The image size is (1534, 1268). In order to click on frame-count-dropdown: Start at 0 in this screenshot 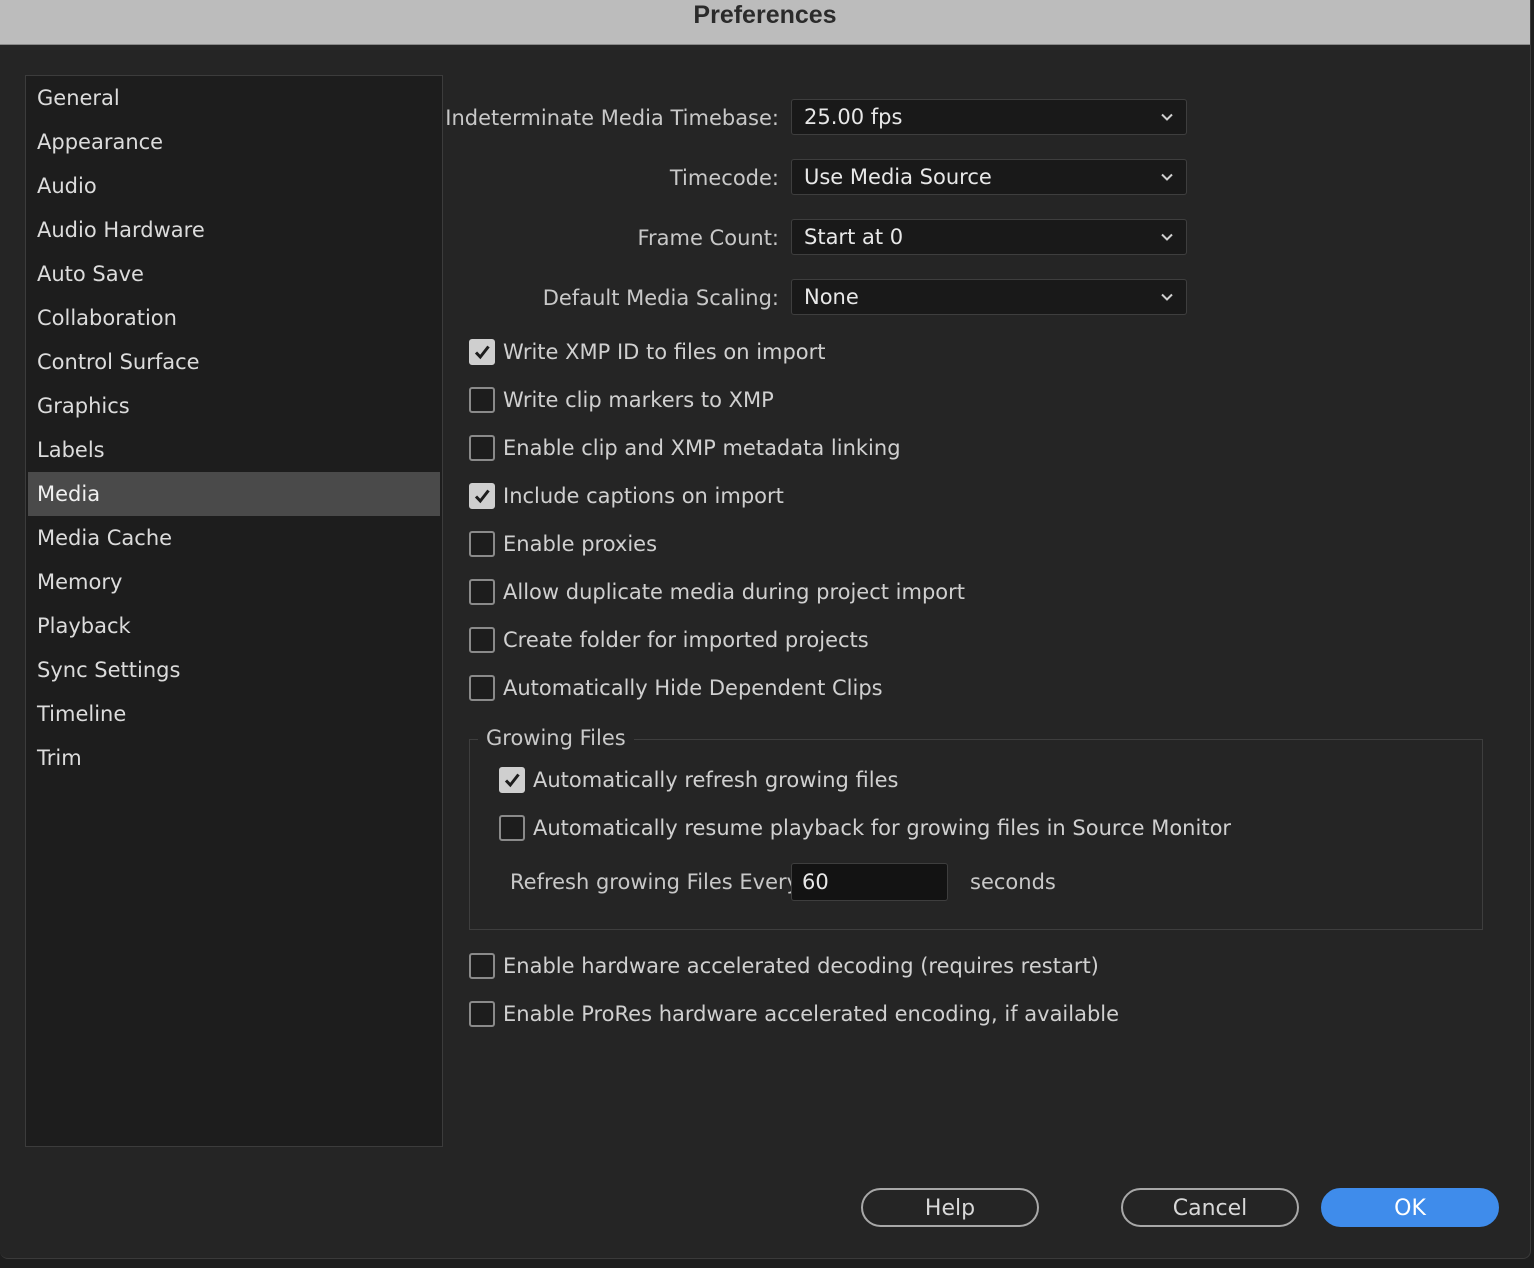, I will do `click(989, 237)`.